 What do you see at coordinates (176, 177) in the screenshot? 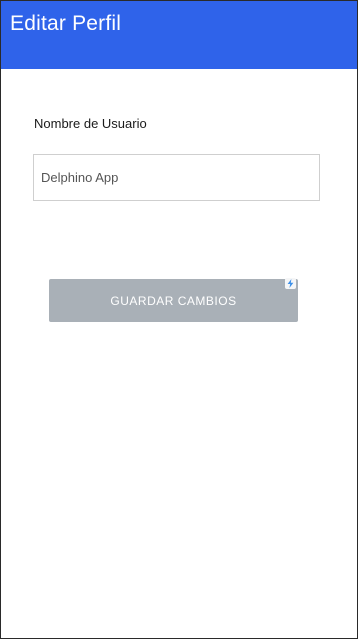
I see `username-input` at bounding box center [176, 177].